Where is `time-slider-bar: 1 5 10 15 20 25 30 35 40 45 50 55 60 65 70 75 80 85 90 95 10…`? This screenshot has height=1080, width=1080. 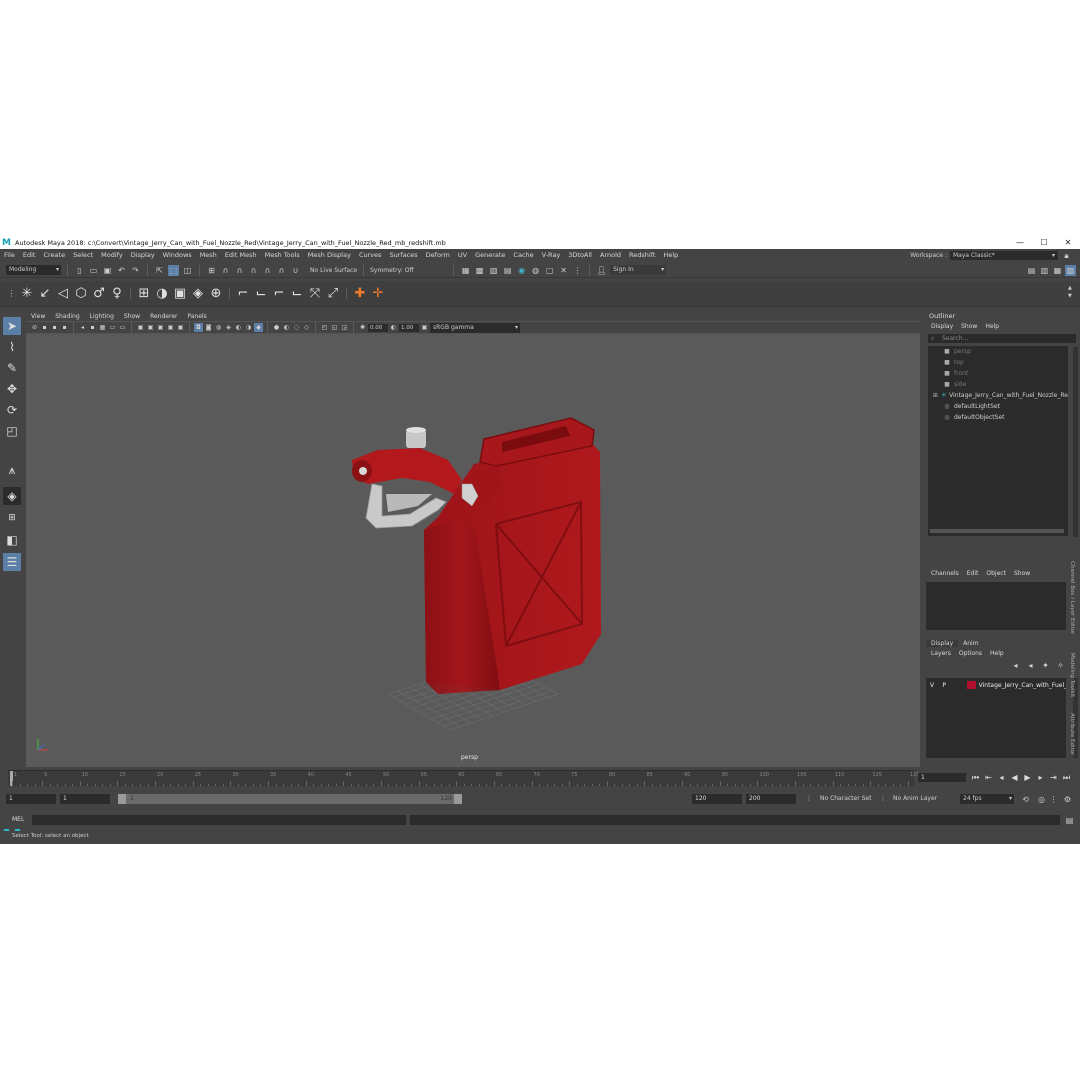 time-slider-bar: 1 5 10 15 20 25 30 35 40 45 50 55 60 65 70 75 80 85 90 95 10… is located at coordinates (464, 778).